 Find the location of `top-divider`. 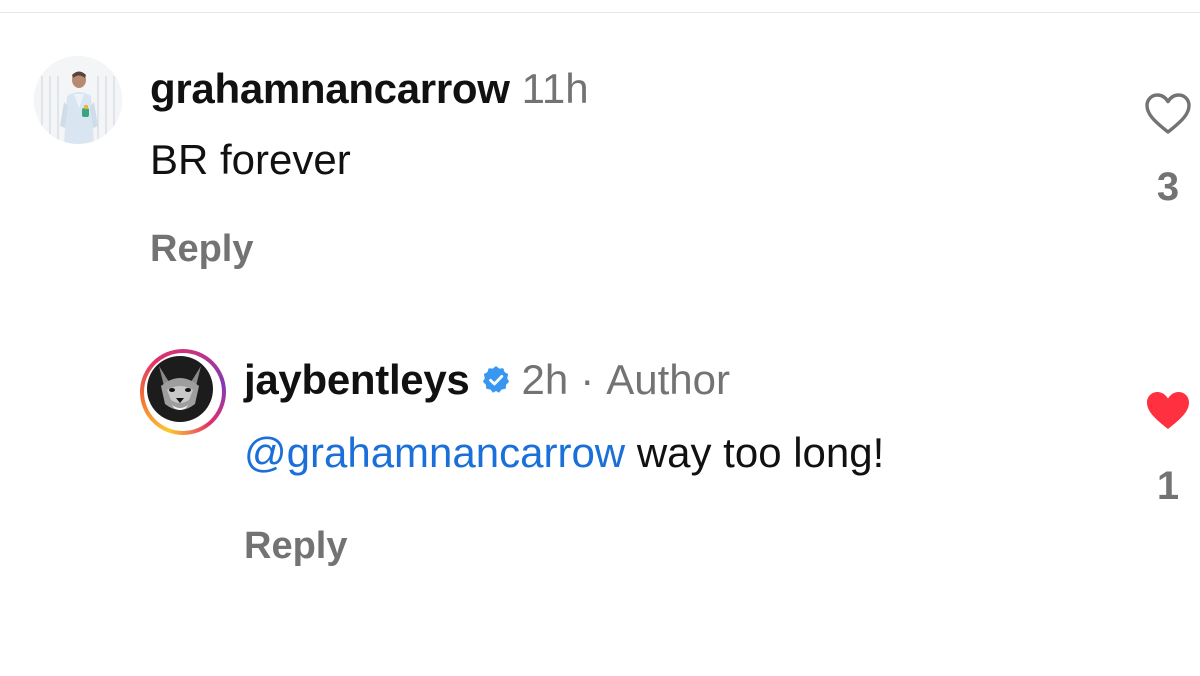

top-divider is located at coordinates (600, 12).